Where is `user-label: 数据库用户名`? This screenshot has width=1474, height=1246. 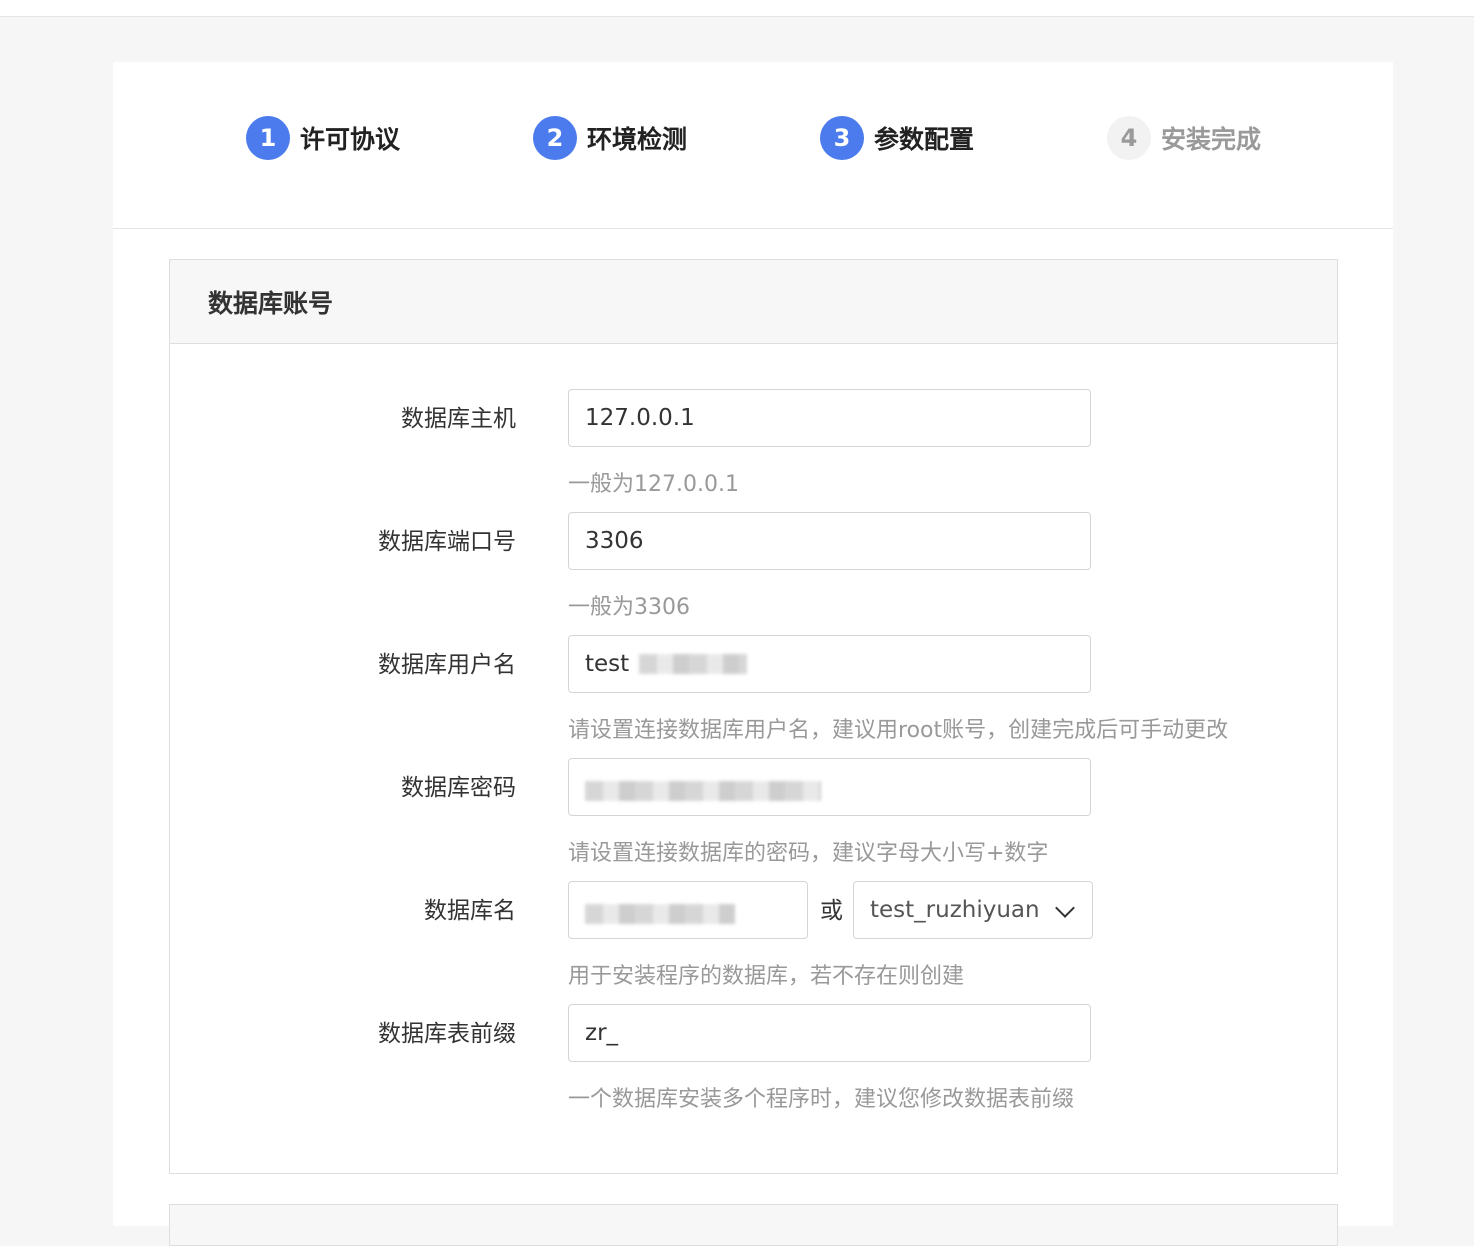 user-label: 数据库用户名 is located at coordinates (447, 665).